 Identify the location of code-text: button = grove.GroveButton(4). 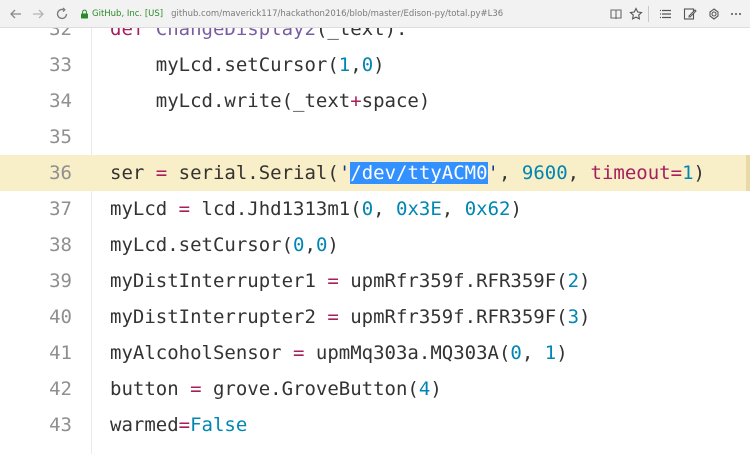
(276, 389).